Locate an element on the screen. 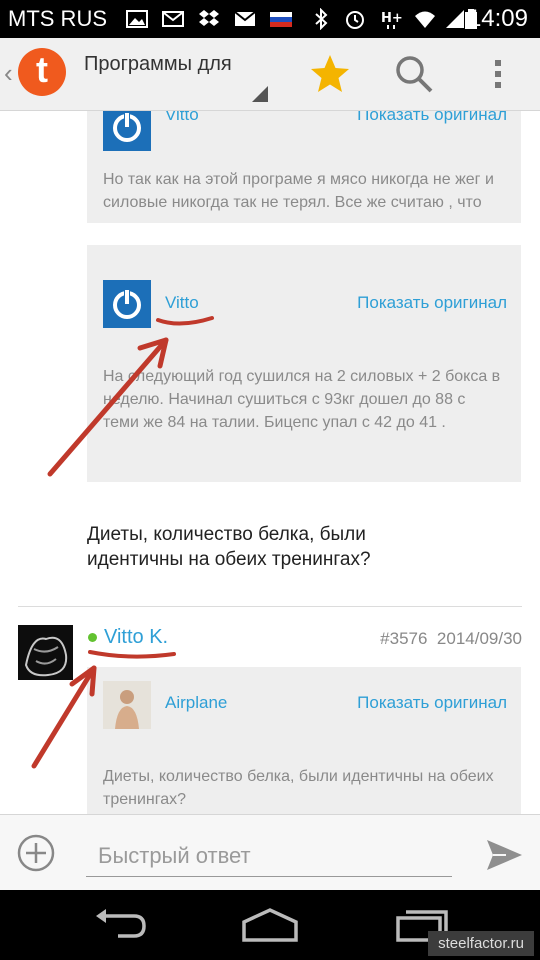 The height and width of the screenshot is (960, 540). action-bar: ‹ t Программы для is located at coordinates (270, 74).